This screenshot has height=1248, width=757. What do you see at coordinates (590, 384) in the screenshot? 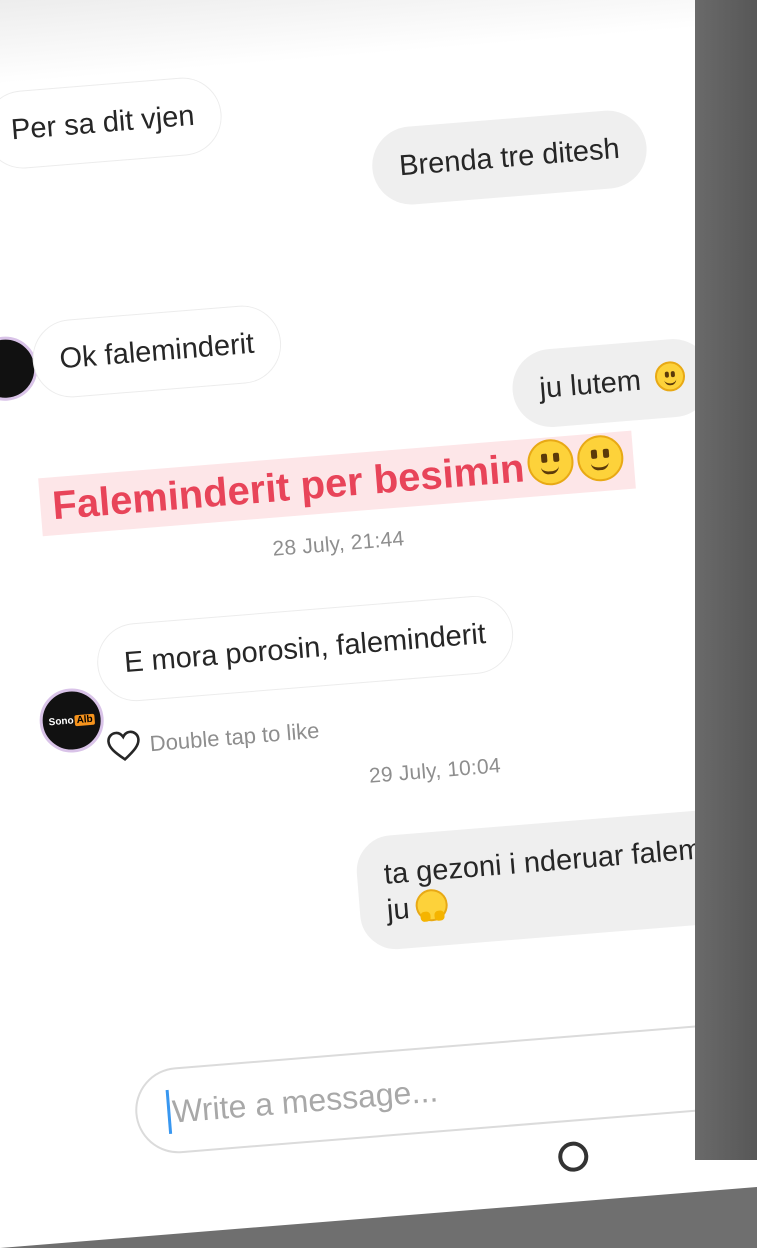
I see `message-text: ju lutem` at bounding box center [590, 384].